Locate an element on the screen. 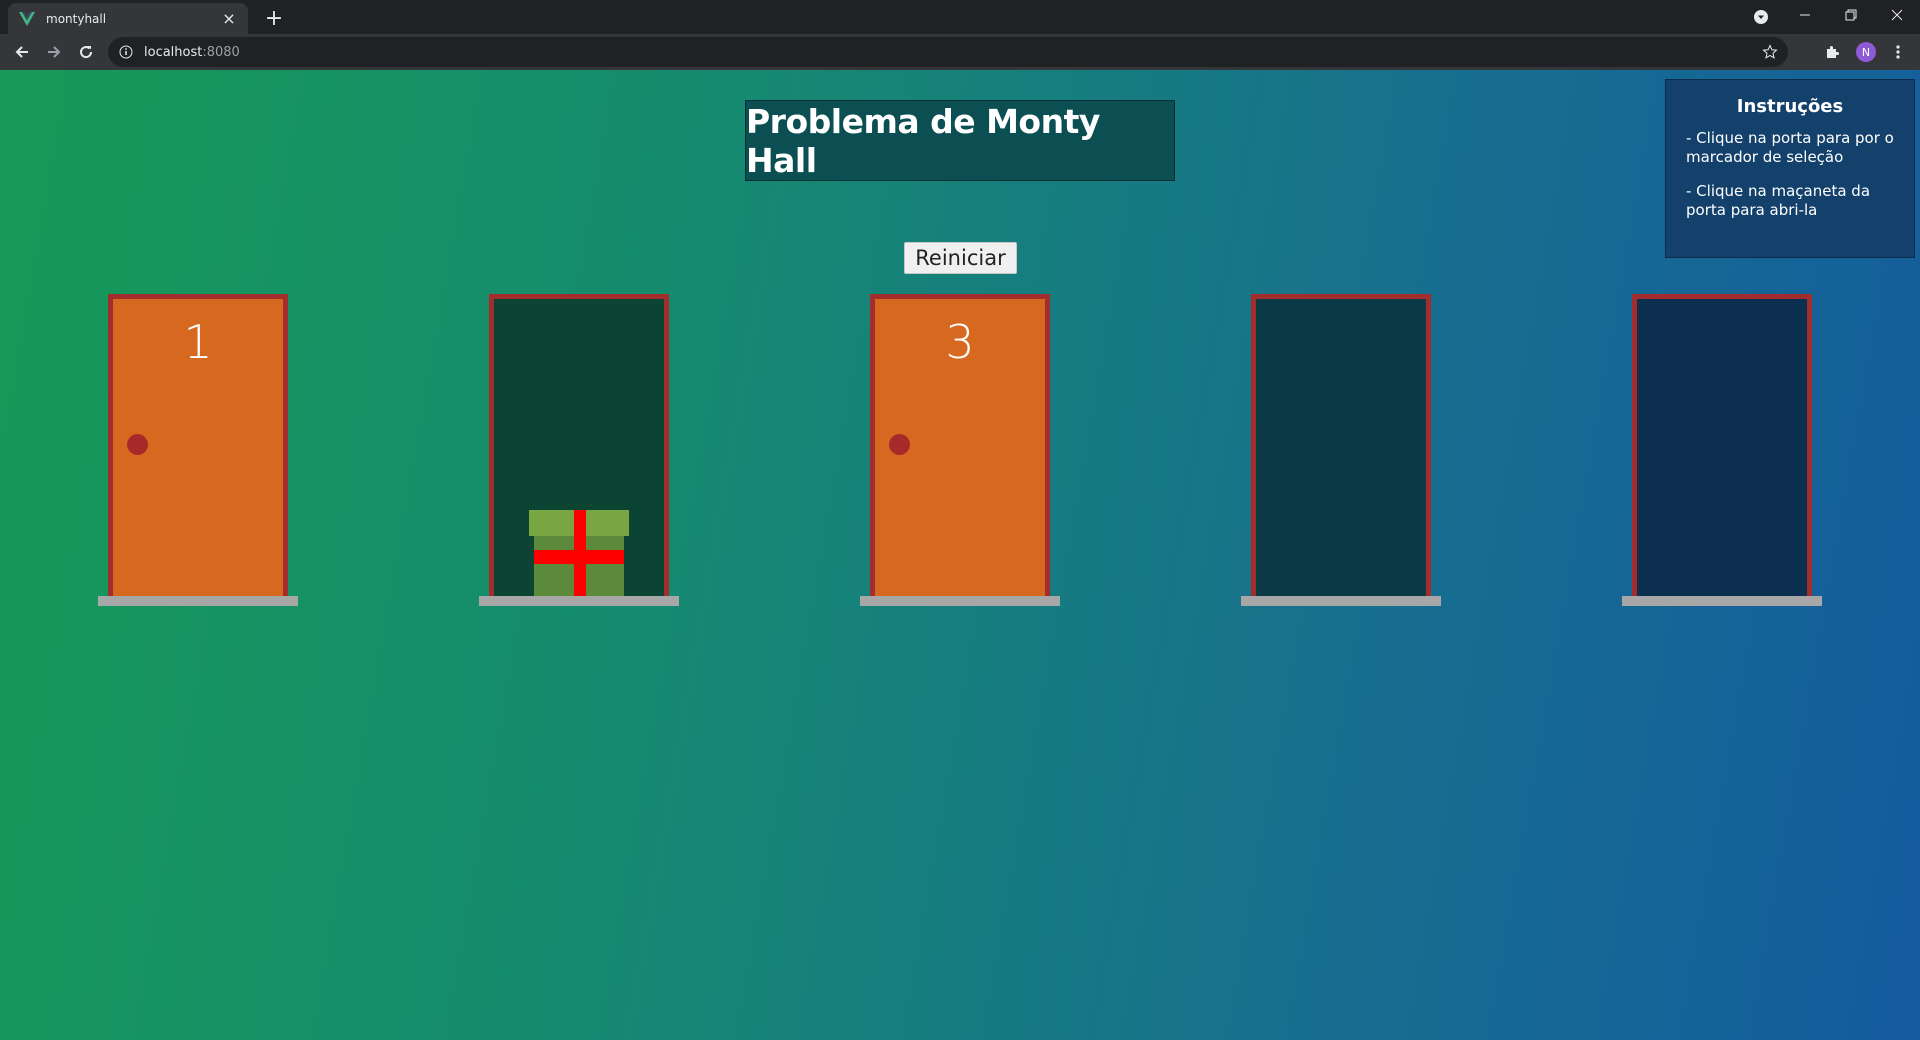  media-control-icon is located at coordinates (1761, 17).